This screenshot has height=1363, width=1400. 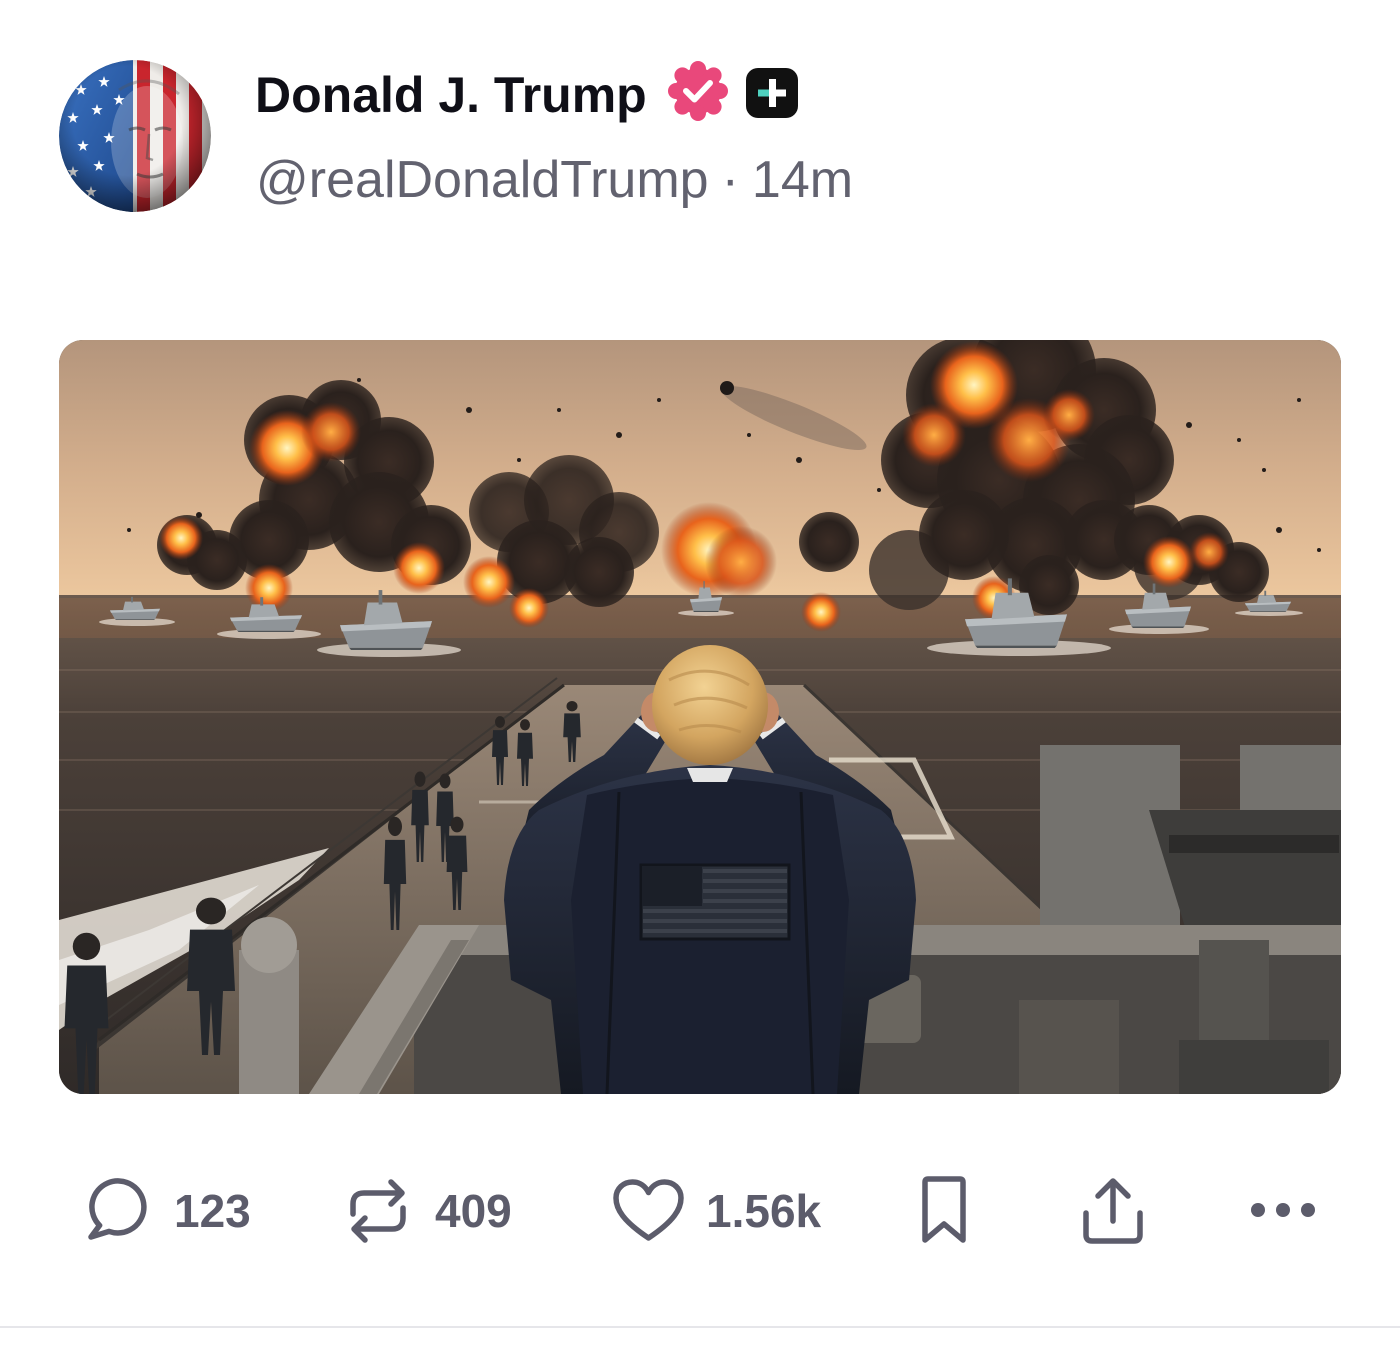 What do you see at coordinates (451, 95) in the screenshot?
I see `display-name: Donald J. Trump` at bounding box center [451, 95].